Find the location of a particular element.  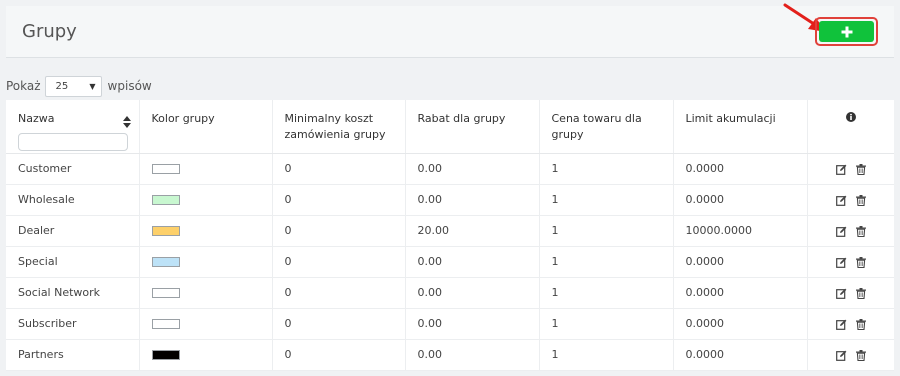

table-row: Special 0 0.00 1 0.0000 is located at coordinates (450, 262).